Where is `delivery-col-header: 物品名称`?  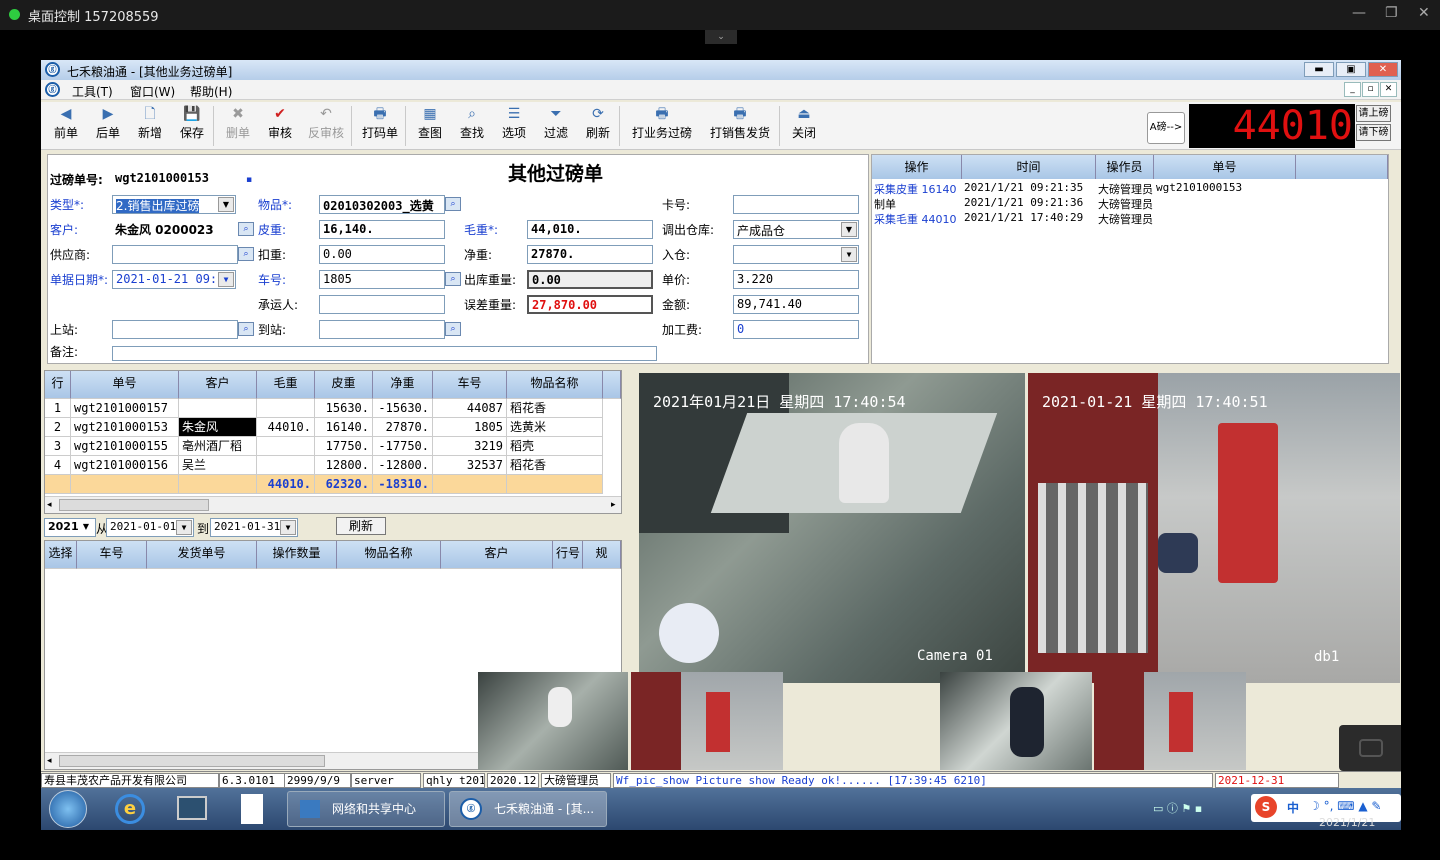 delivery-col-header: 物品名称 is located at coordinates (389, 555).